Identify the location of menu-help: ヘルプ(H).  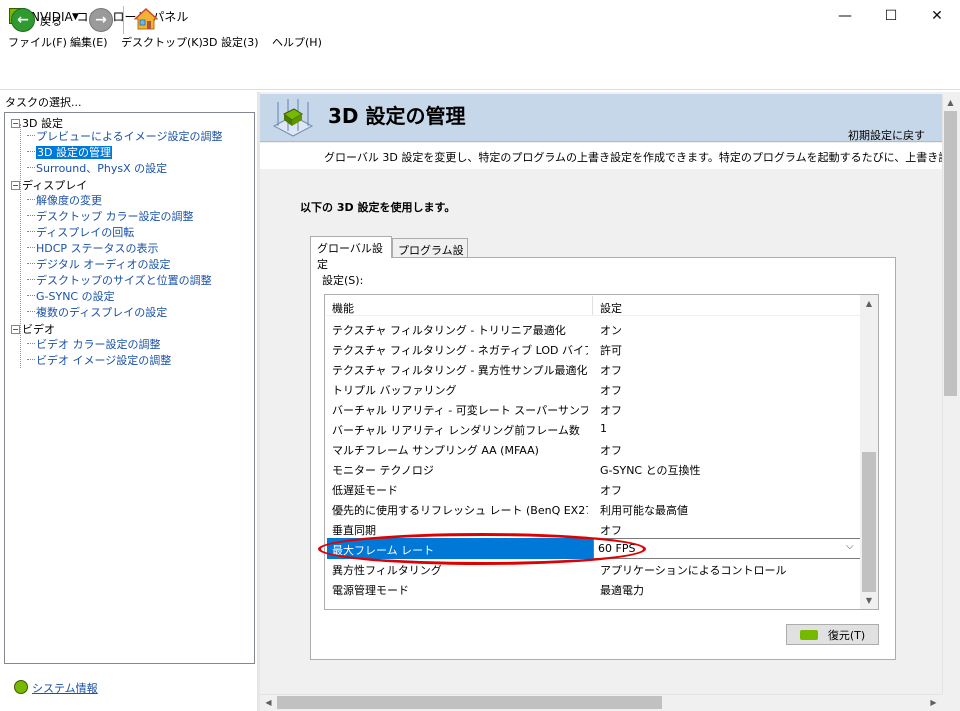
(297, 42).